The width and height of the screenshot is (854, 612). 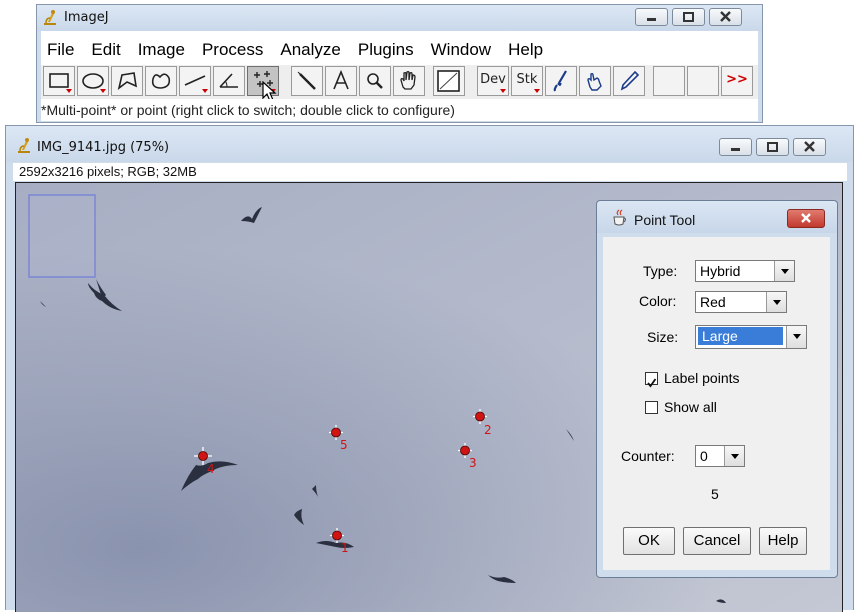 What do you see at coordinates (651, 407) in the screenshot?
I see `show-all-checkbox` at bounding box center [651, 407].